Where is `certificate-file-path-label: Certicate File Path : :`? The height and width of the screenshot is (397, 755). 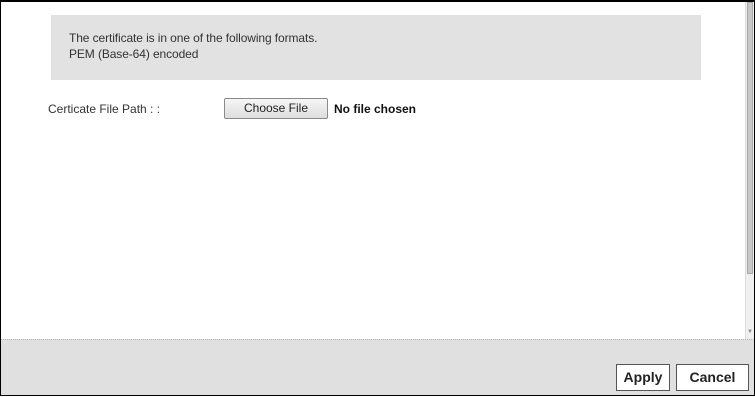
certificate-file-path-label: Certicate File Path : : is located at coordinates (104, 109).